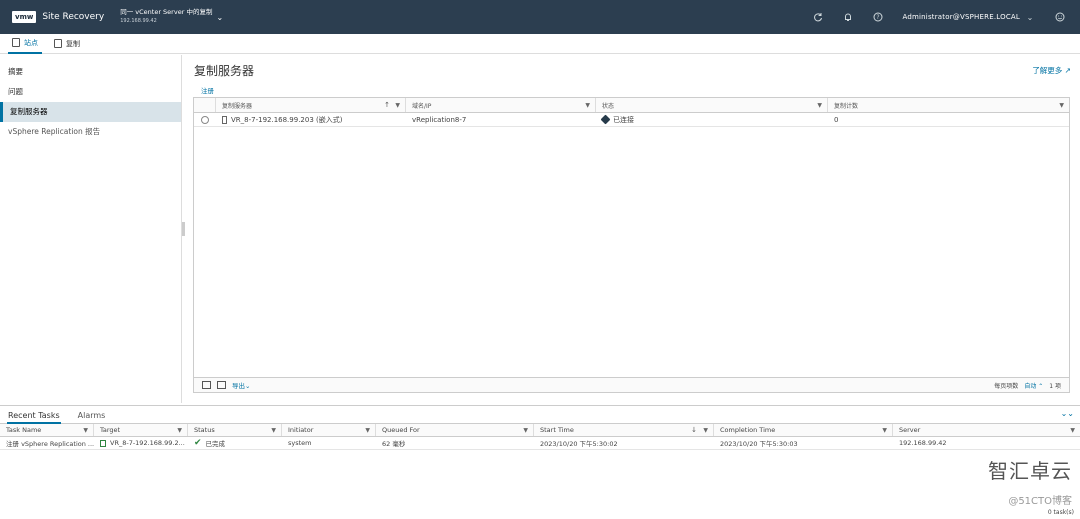 This screenshot has height=519, width=1080. I want to click on column-label: Task Name, so click(24, 430).